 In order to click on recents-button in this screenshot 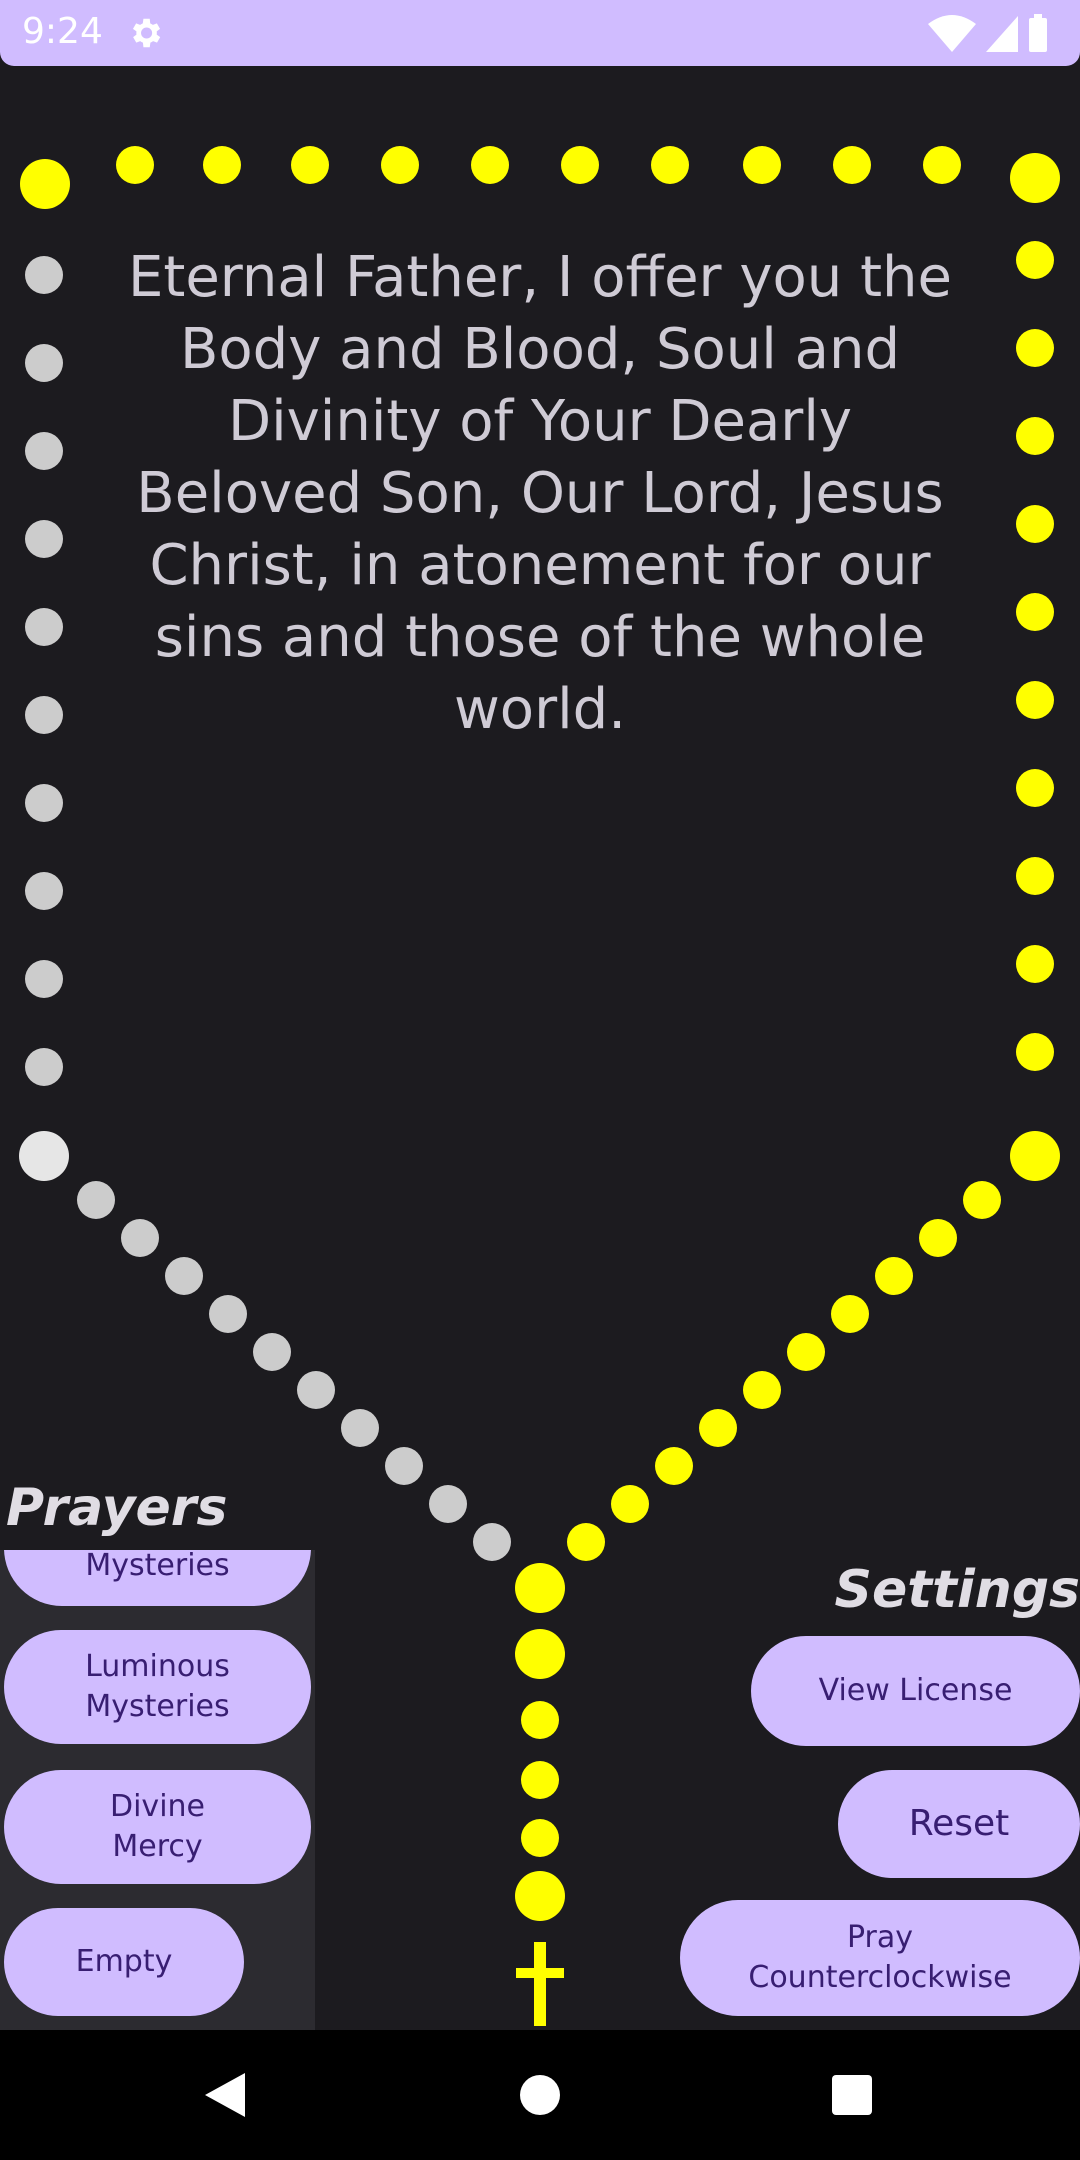, I will do `click(852, 2095)`.